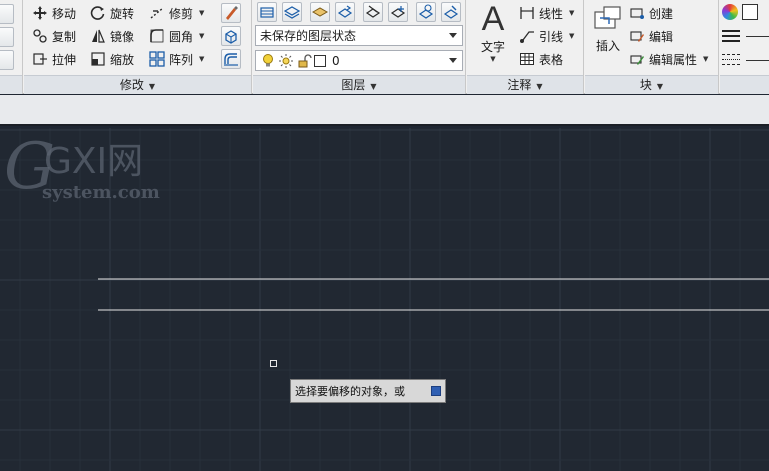 This screenshot has width=769, height=471. What do you see at coordinates (527, 13) in the screenshot?
I see `dimension-icon` at bounding box center [527, 13].